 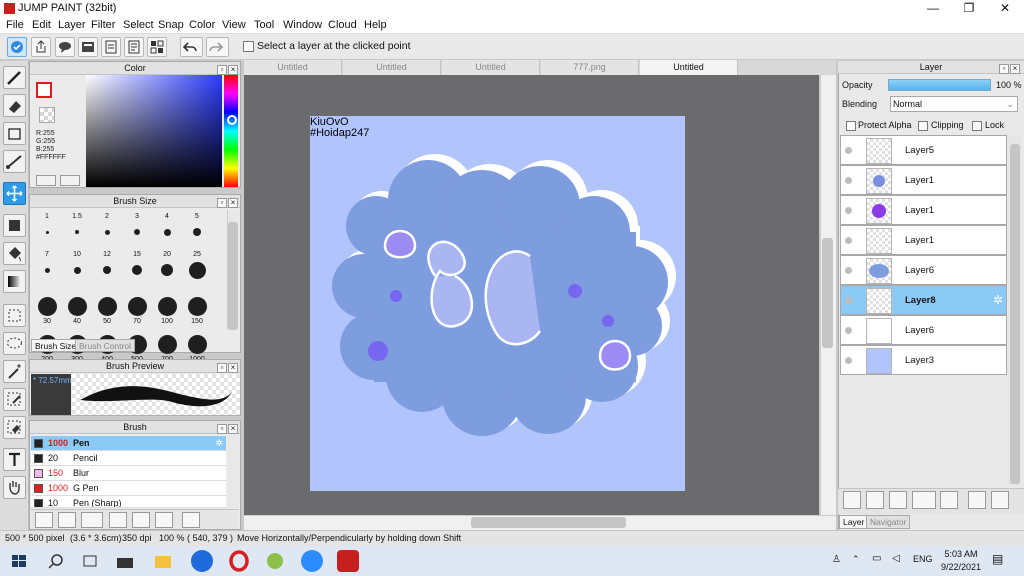 I want to click on brush-duplicate-icon, so click(x=164, y=520).